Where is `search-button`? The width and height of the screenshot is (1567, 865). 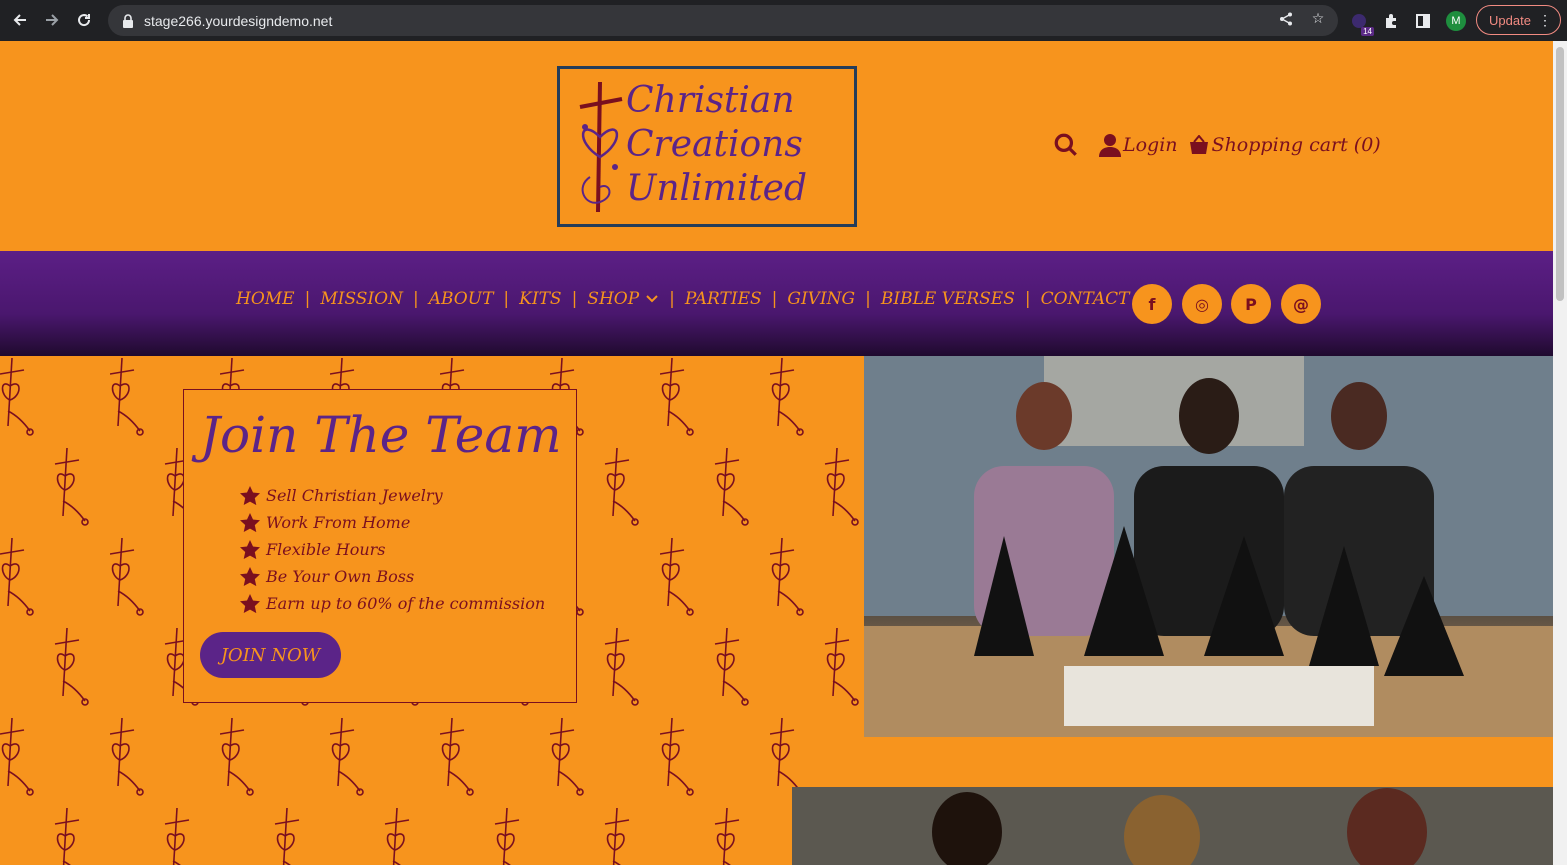
search-button is located at coordinates (1066, 145).